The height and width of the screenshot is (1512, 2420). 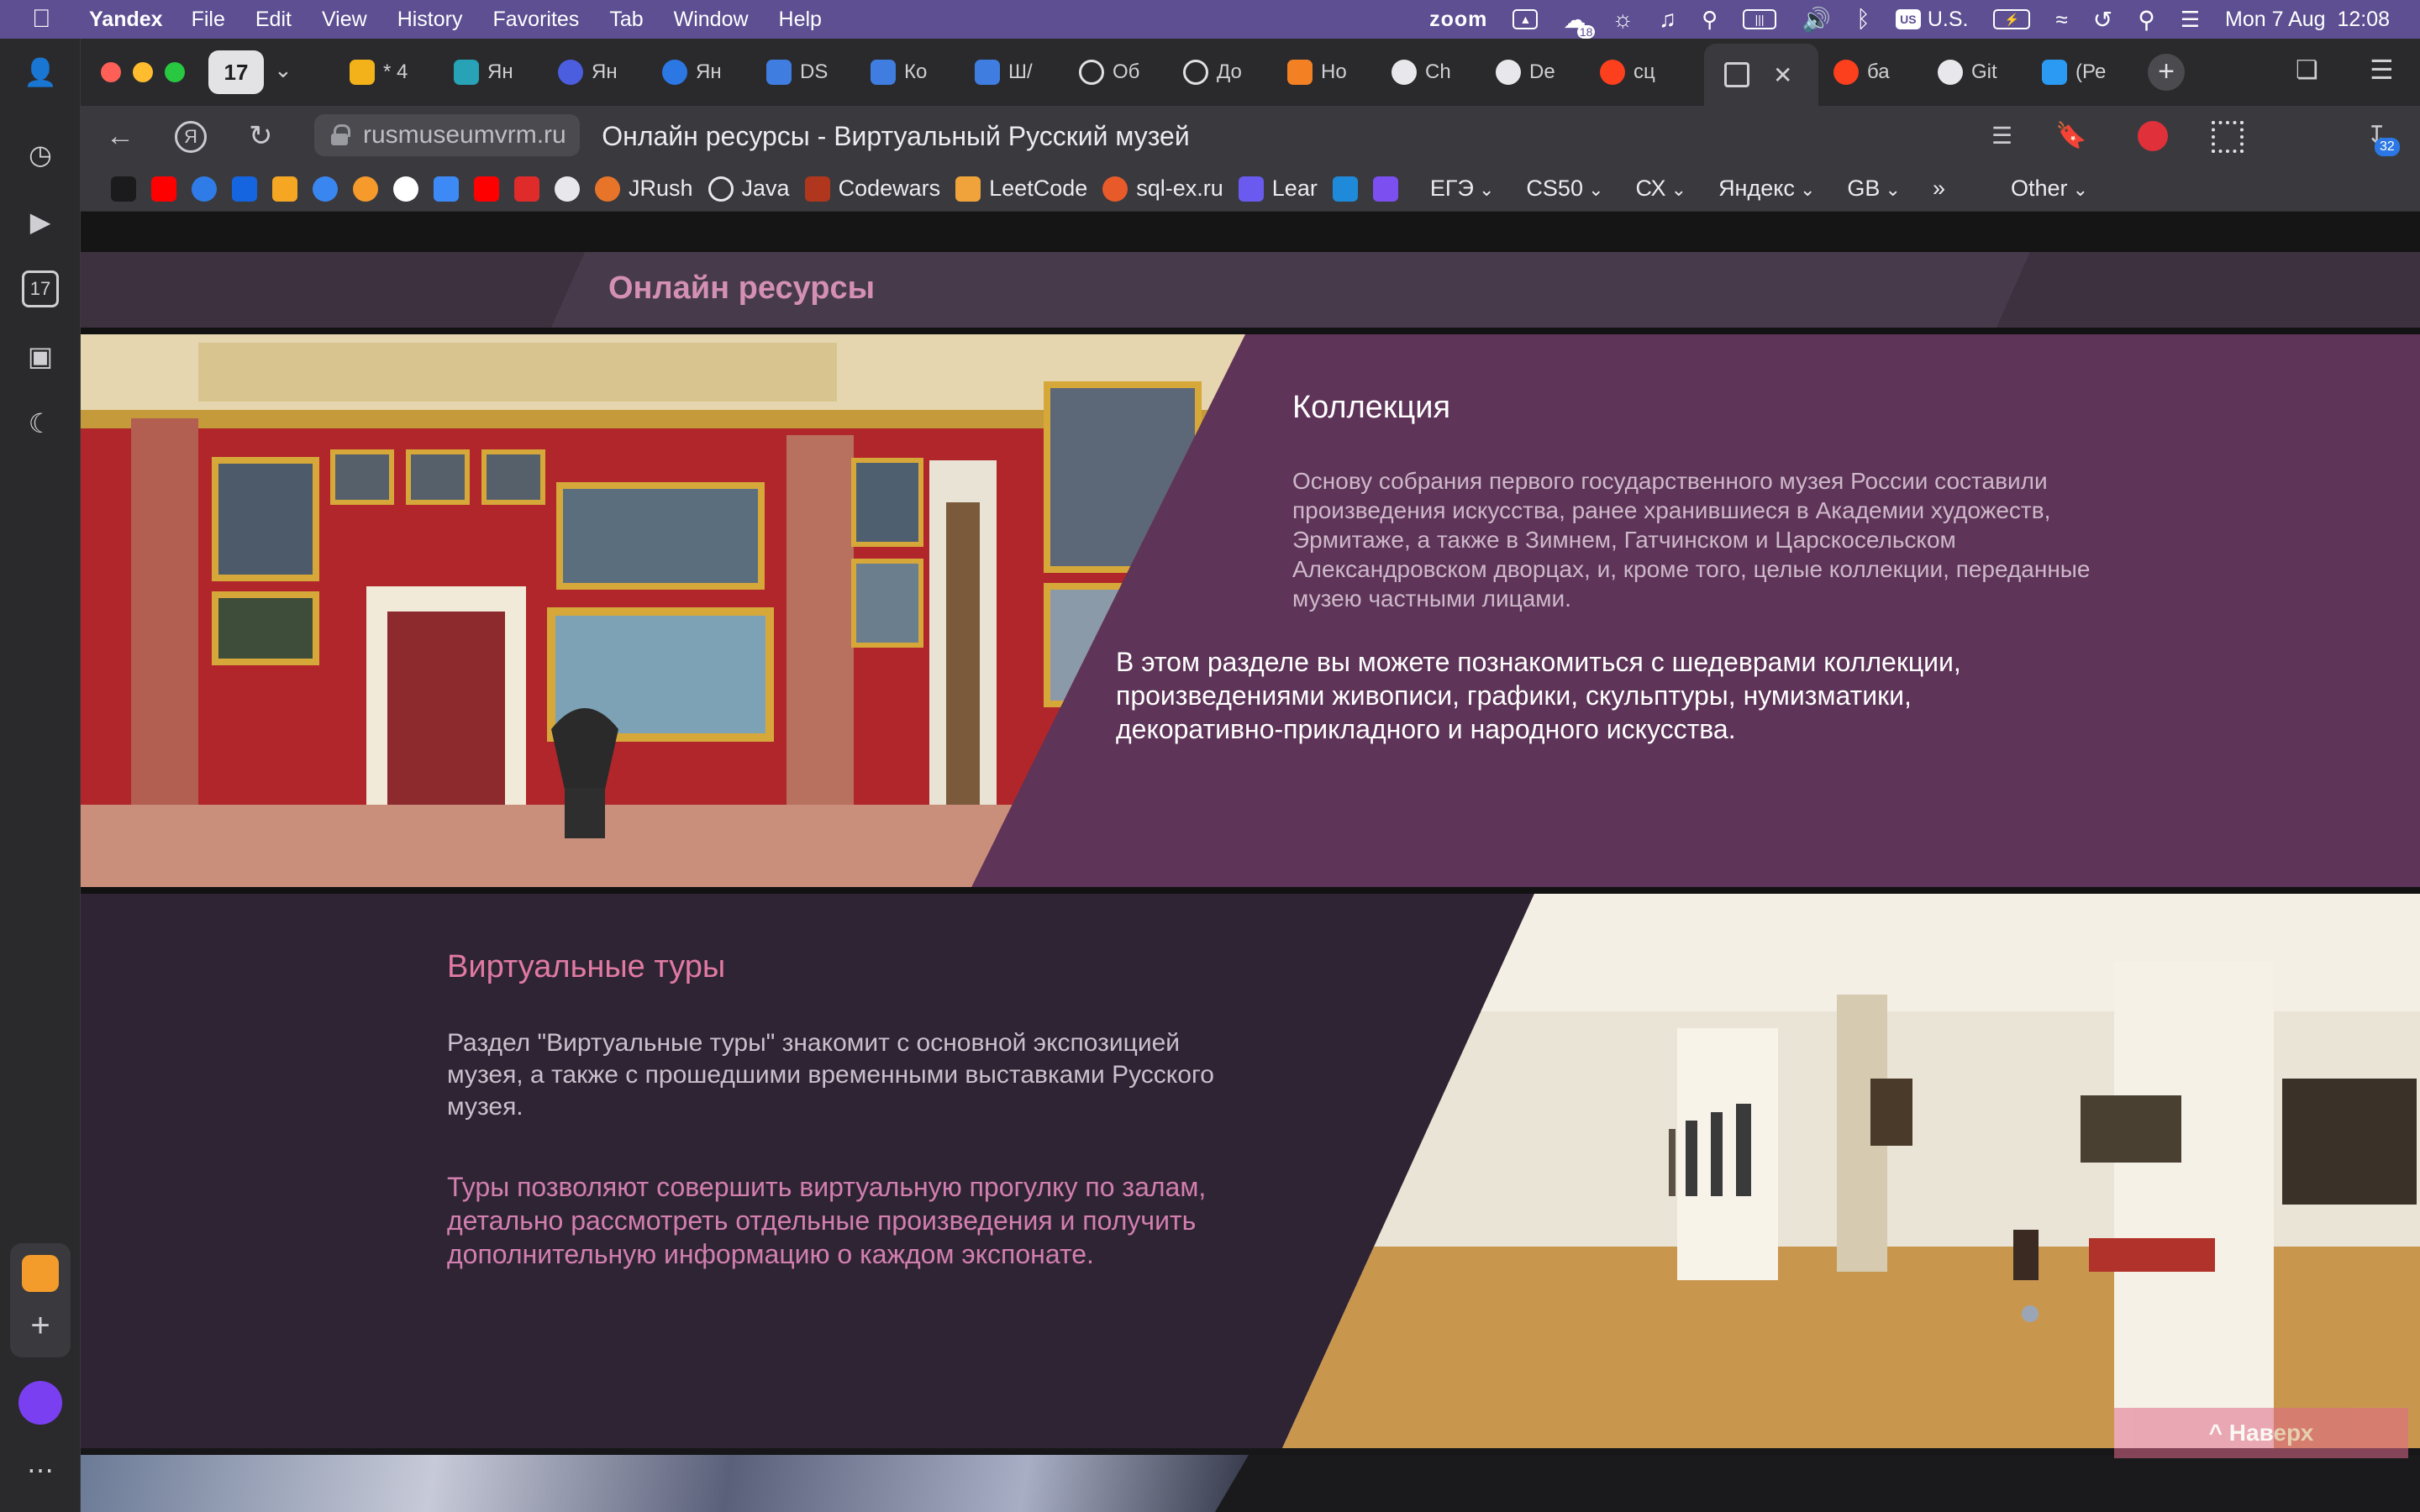 I want to click on back-arrow-icon: ←, so click(x=120, y=136).